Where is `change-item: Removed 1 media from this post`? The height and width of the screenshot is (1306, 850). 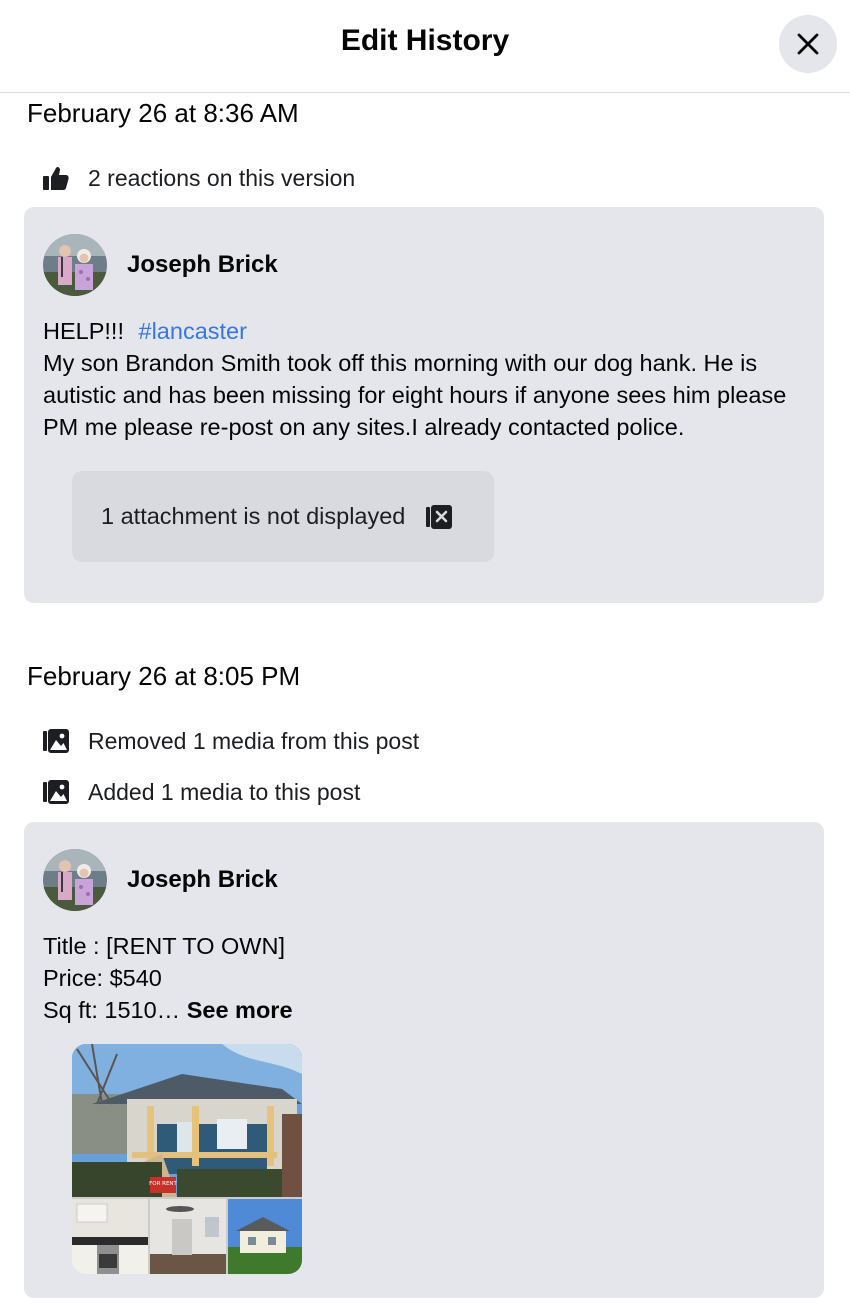
change-item: Removed 1 media from this post is located at coordinates (230, 741).